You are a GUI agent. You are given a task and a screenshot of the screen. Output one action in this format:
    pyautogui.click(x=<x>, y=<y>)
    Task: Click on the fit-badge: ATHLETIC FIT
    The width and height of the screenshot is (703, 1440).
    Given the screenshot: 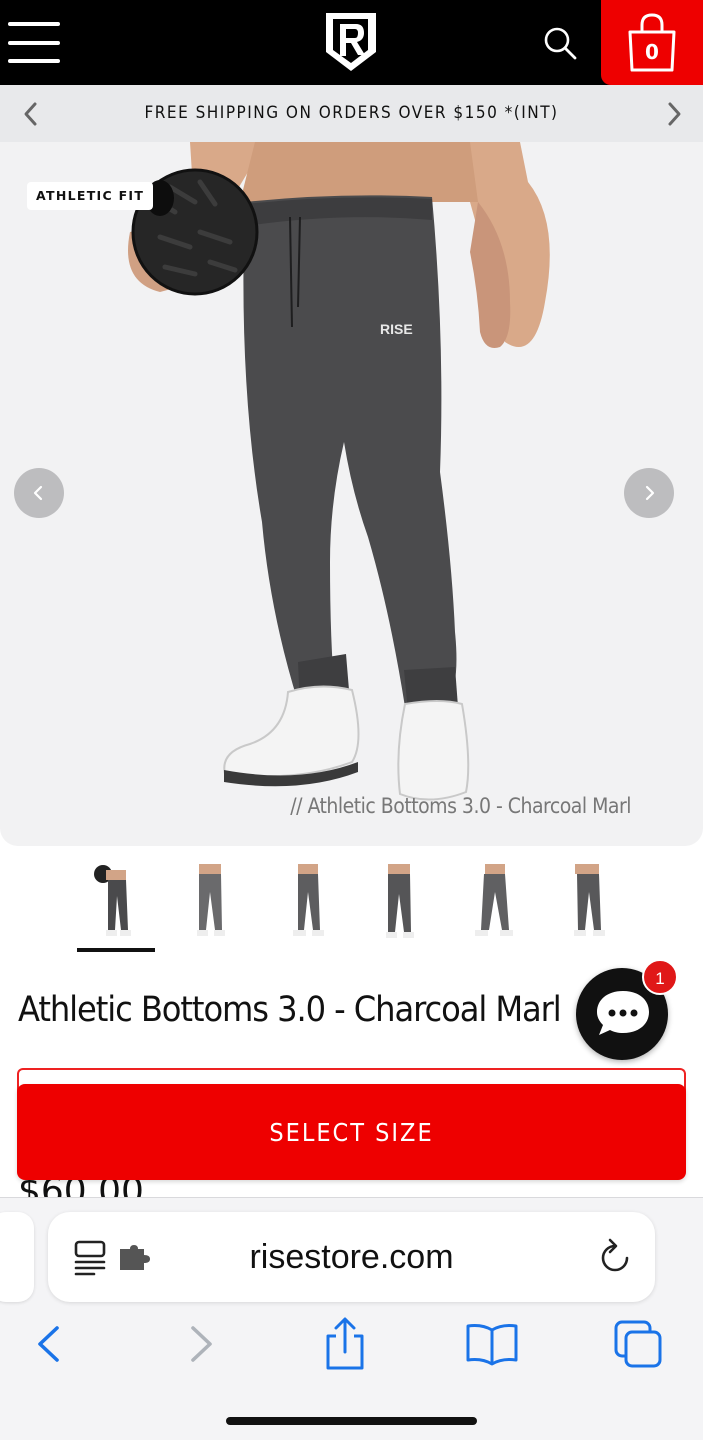 What is the action you would take?
    pyautogui.click(x=90, y=196)
    